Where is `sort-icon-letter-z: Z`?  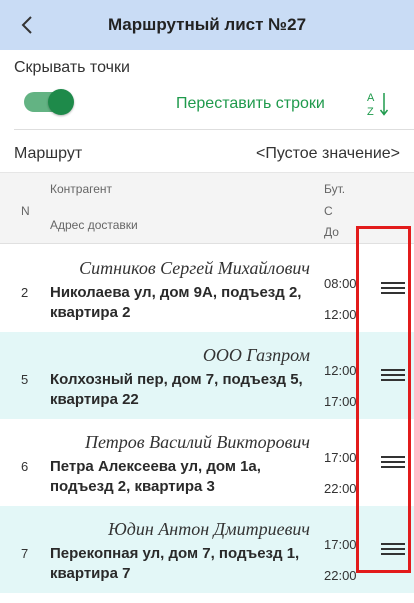
sort-icon-letter-z: Z is located at coordinates (370, 112).